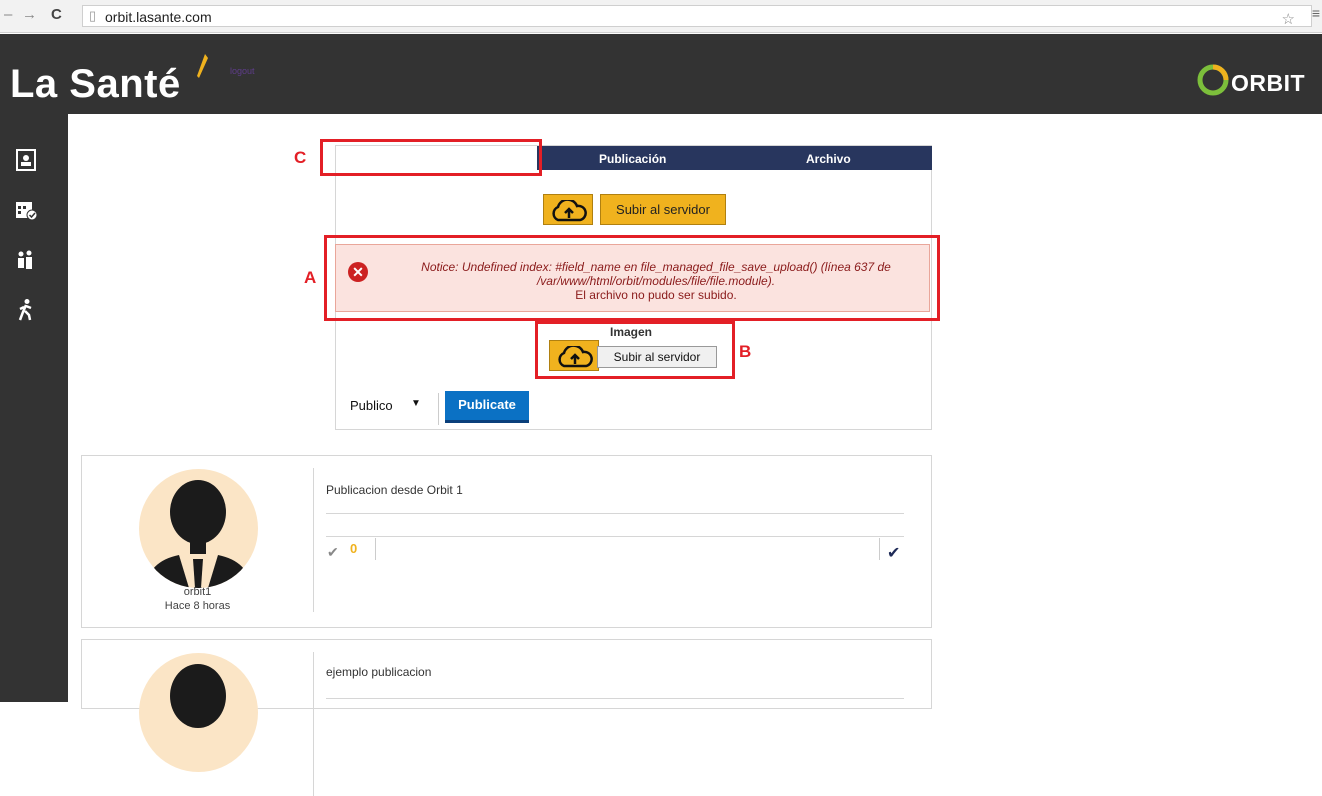 The width and height of the screenshot is (1322, 796). What do you see at coordinates (26, 210) in the screenshot?
I see `calendar-check-icon` at bounding box center [26, 210].